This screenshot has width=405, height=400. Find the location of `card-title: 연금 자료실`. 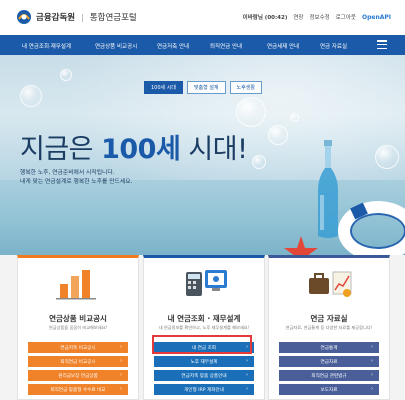

card-title: 연금 자료실 is located at coordinates (329, 318).